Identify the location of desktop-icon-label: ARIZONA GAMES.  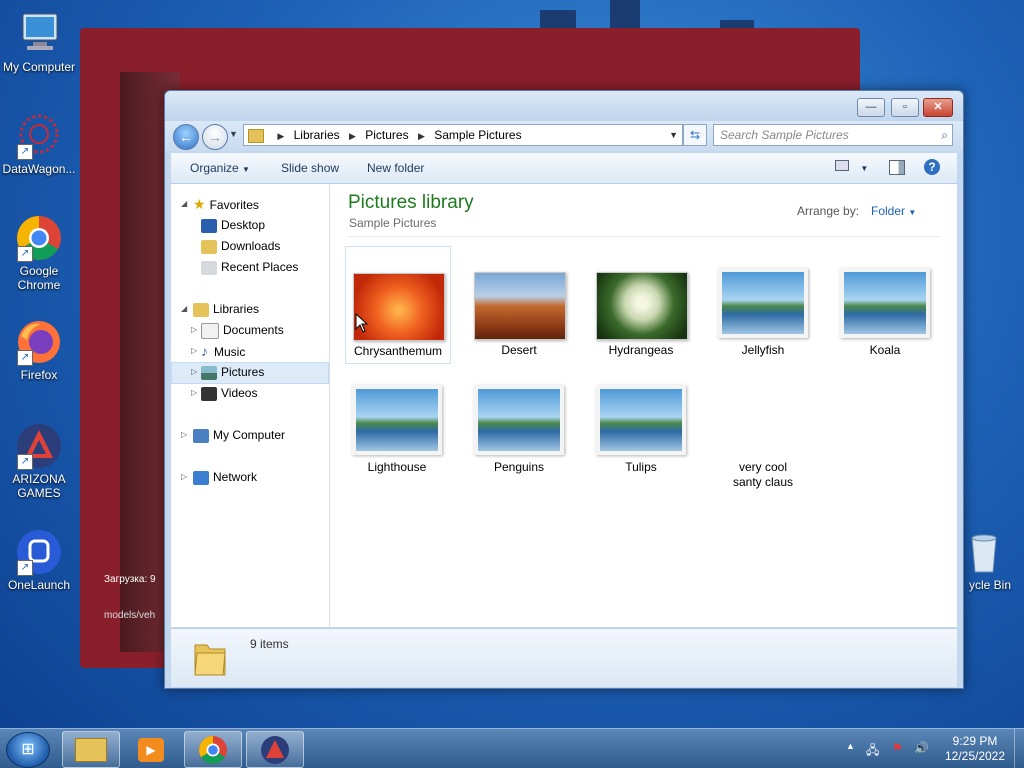
(39, 486).